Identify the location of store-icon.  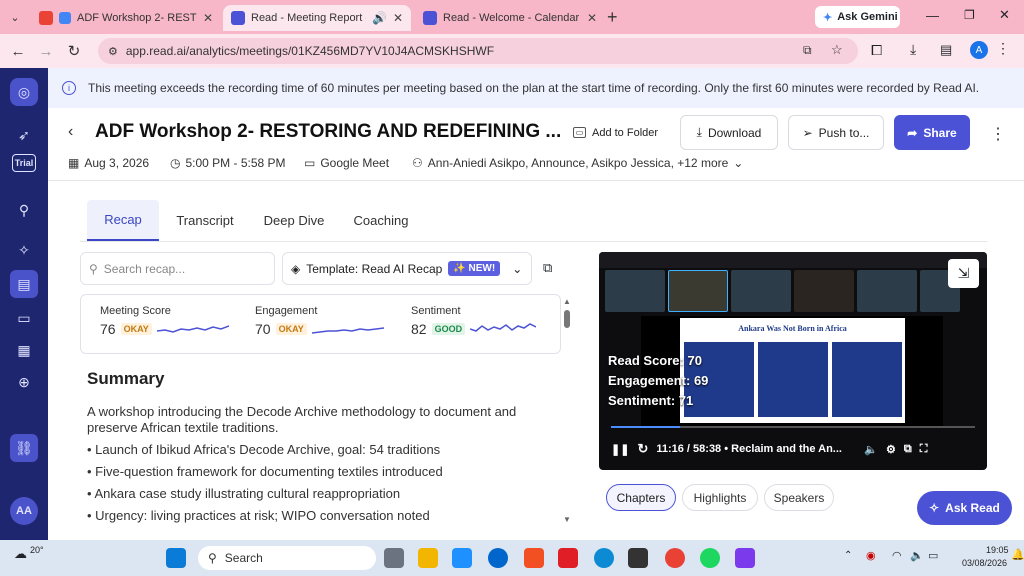
(462, 558).